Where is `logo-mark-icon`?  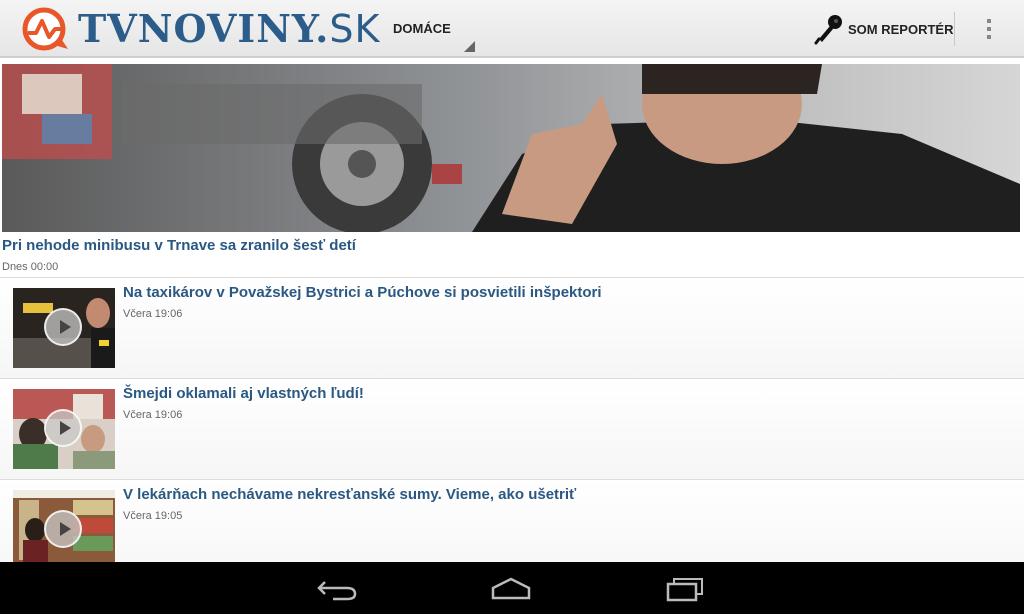 logo-mark-icon is located at coordinates (45, 29).